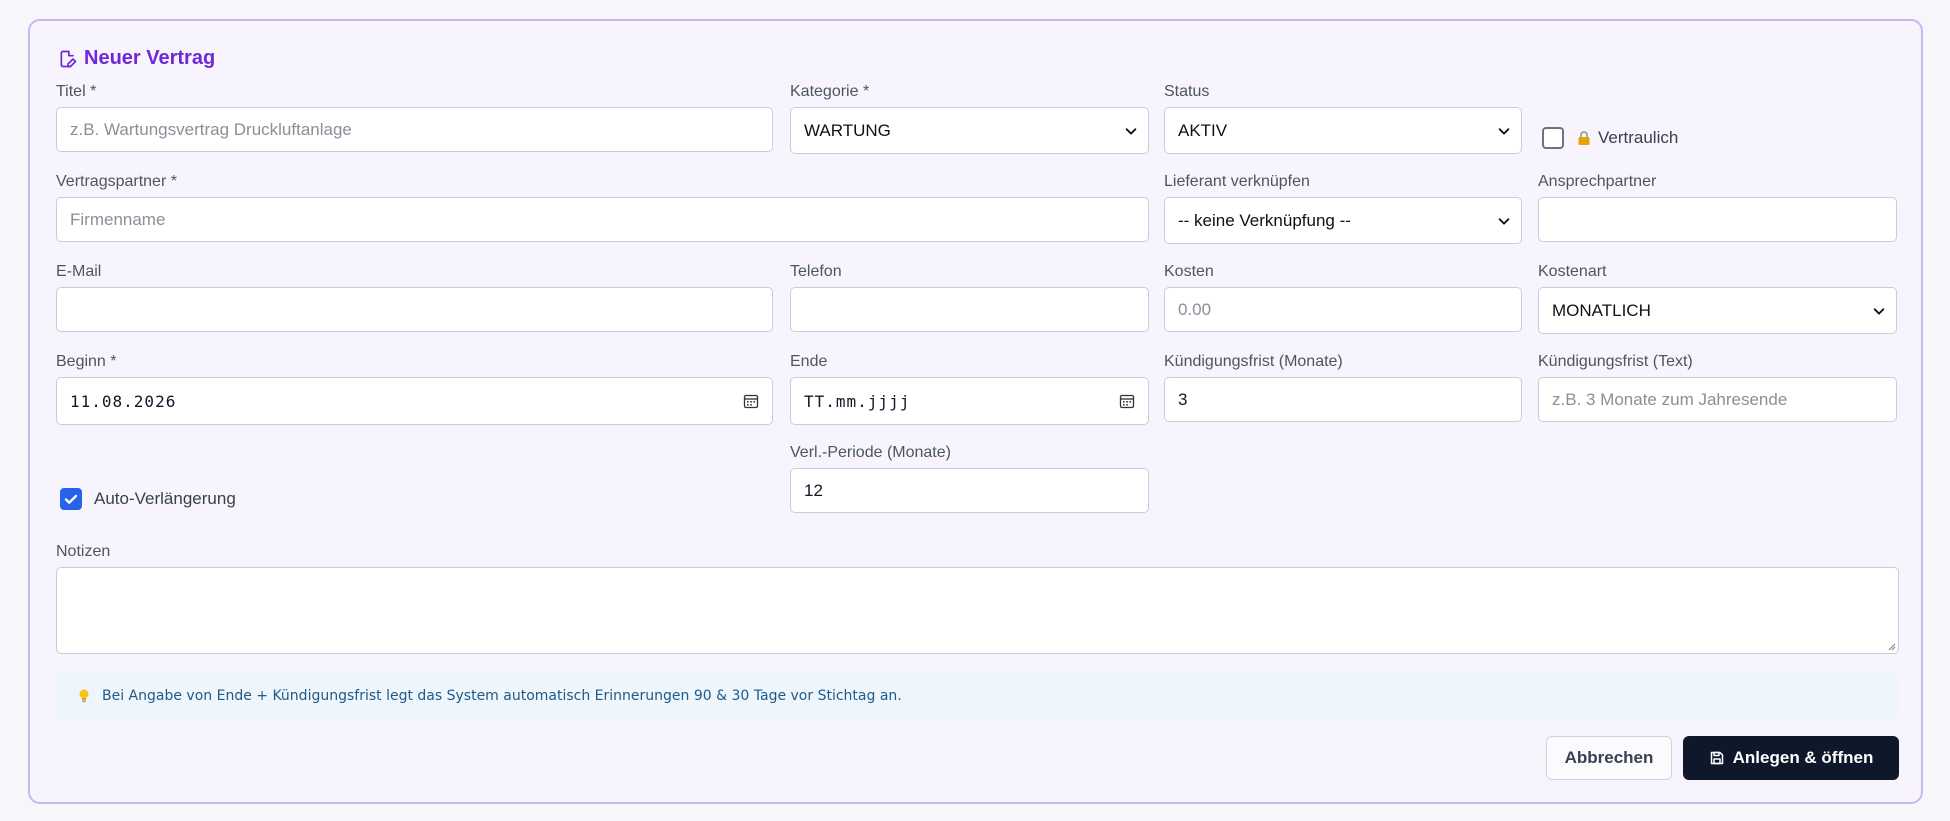 The width and height of the screenshot is (1950, 821). Describe the element at coordinates (414, 309) in the screenshot. I see `email-input` at that location.